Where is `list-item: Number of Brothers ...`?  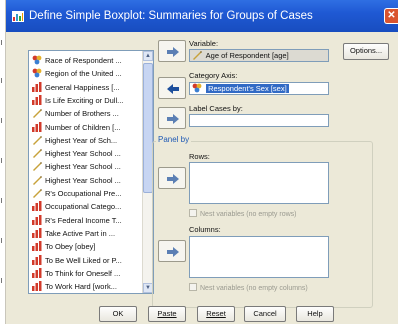
list-item: Number of Brothers ... is located at coordinates (83, 113).